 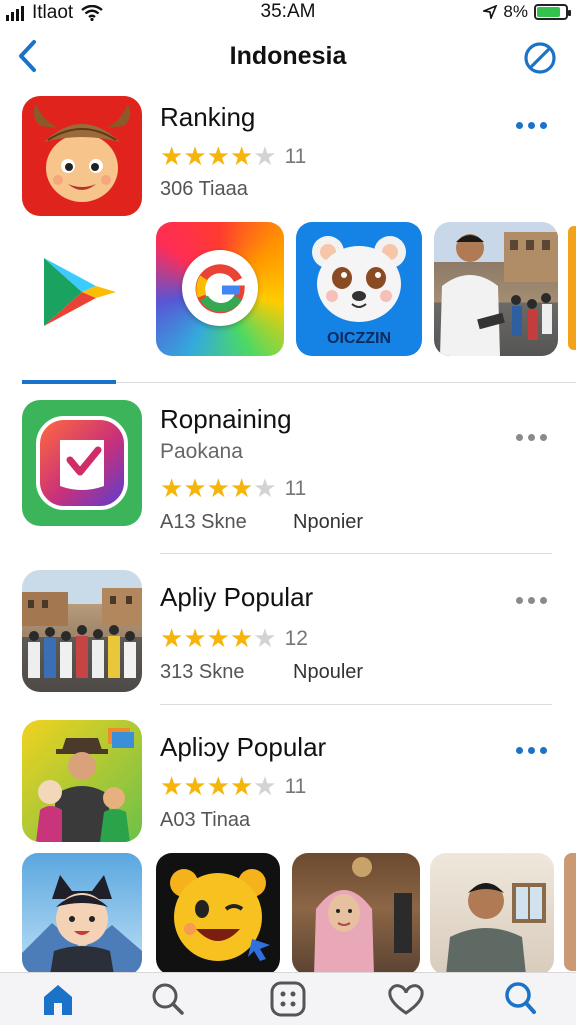 What do you see at coordinates (520, 999) in the screenshot?
I see `tab-search-profile-icon` at bounding box center [520, 999].